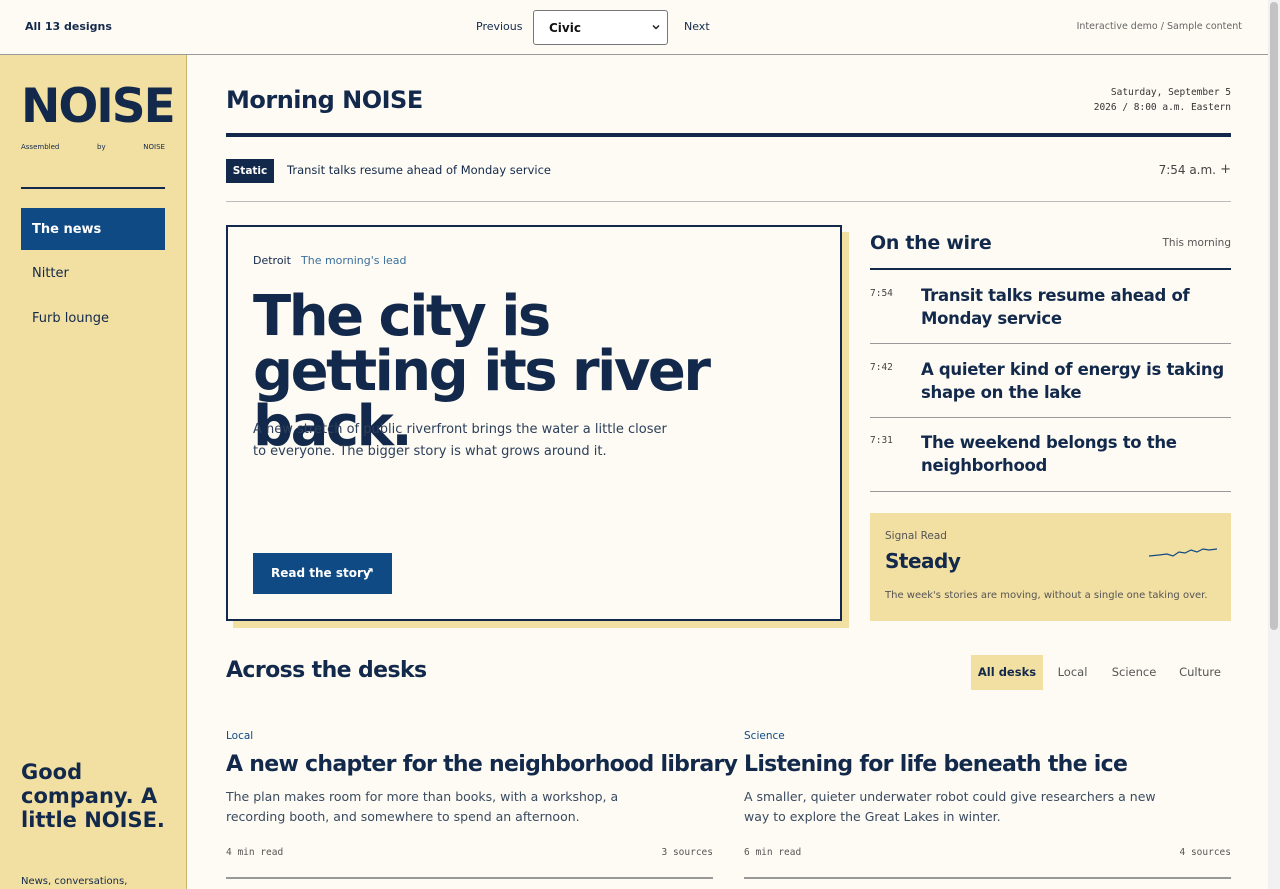 This screenshot has height=889, width=1280. Describe the element at coordinates (1225, 169) in the screenshot. I see `ticker-expand-button: +` at that location.